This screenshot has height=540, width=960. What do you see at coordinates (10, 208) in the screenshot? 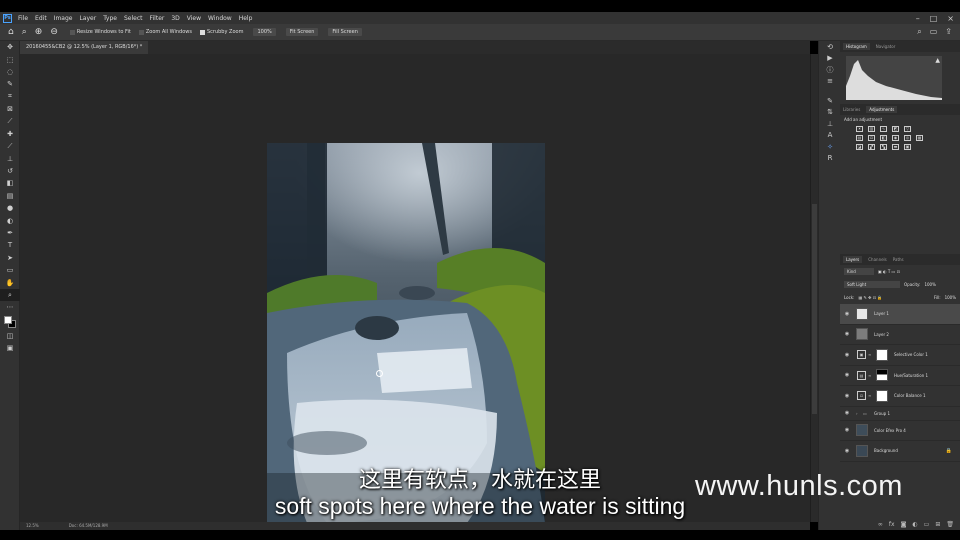
I see `blur-tool-icon: ●` at bounding box center [10, 208].